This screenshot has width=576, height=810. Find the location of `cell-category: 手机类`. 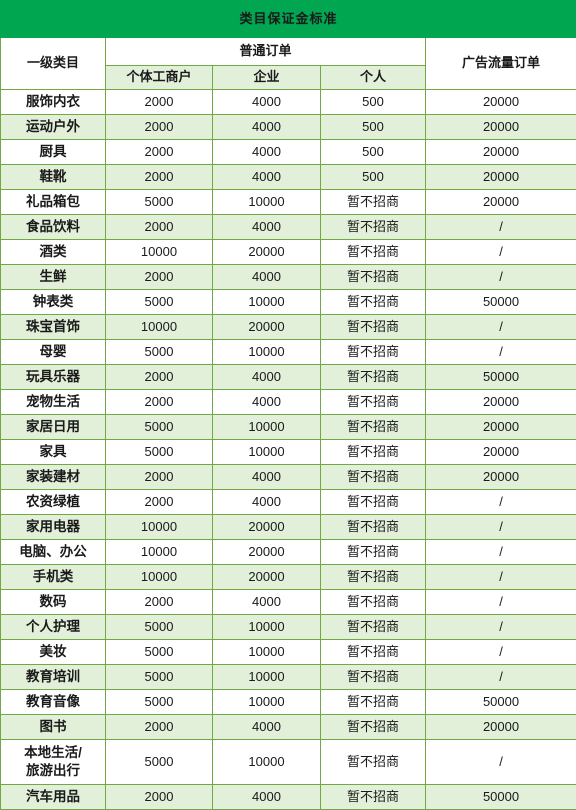

cell-category: 手机类 is located at coordinates (53, 577).